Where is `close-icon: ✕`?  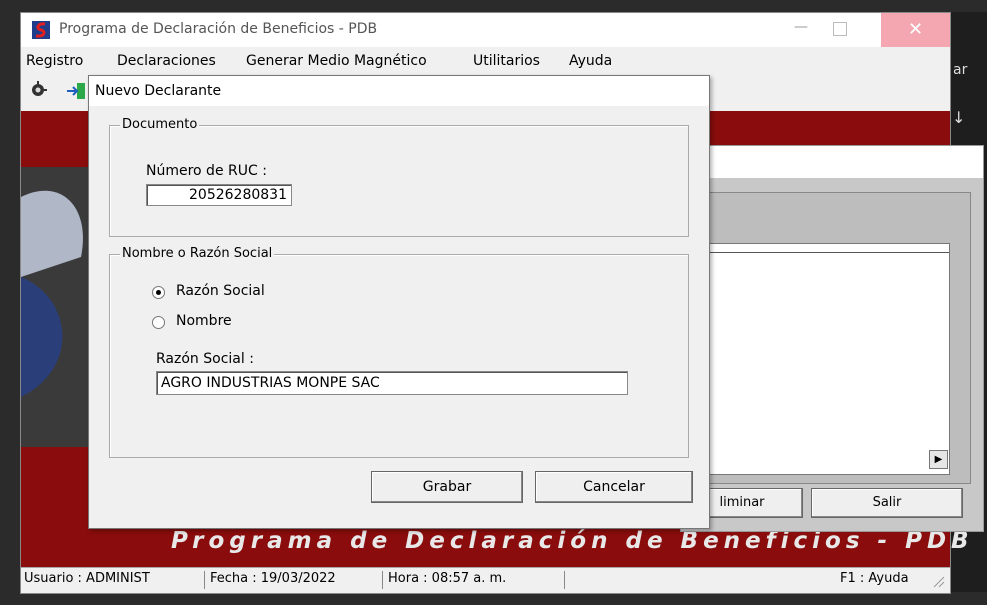 close-icon: ✕ is located at coordinates (915, 30).